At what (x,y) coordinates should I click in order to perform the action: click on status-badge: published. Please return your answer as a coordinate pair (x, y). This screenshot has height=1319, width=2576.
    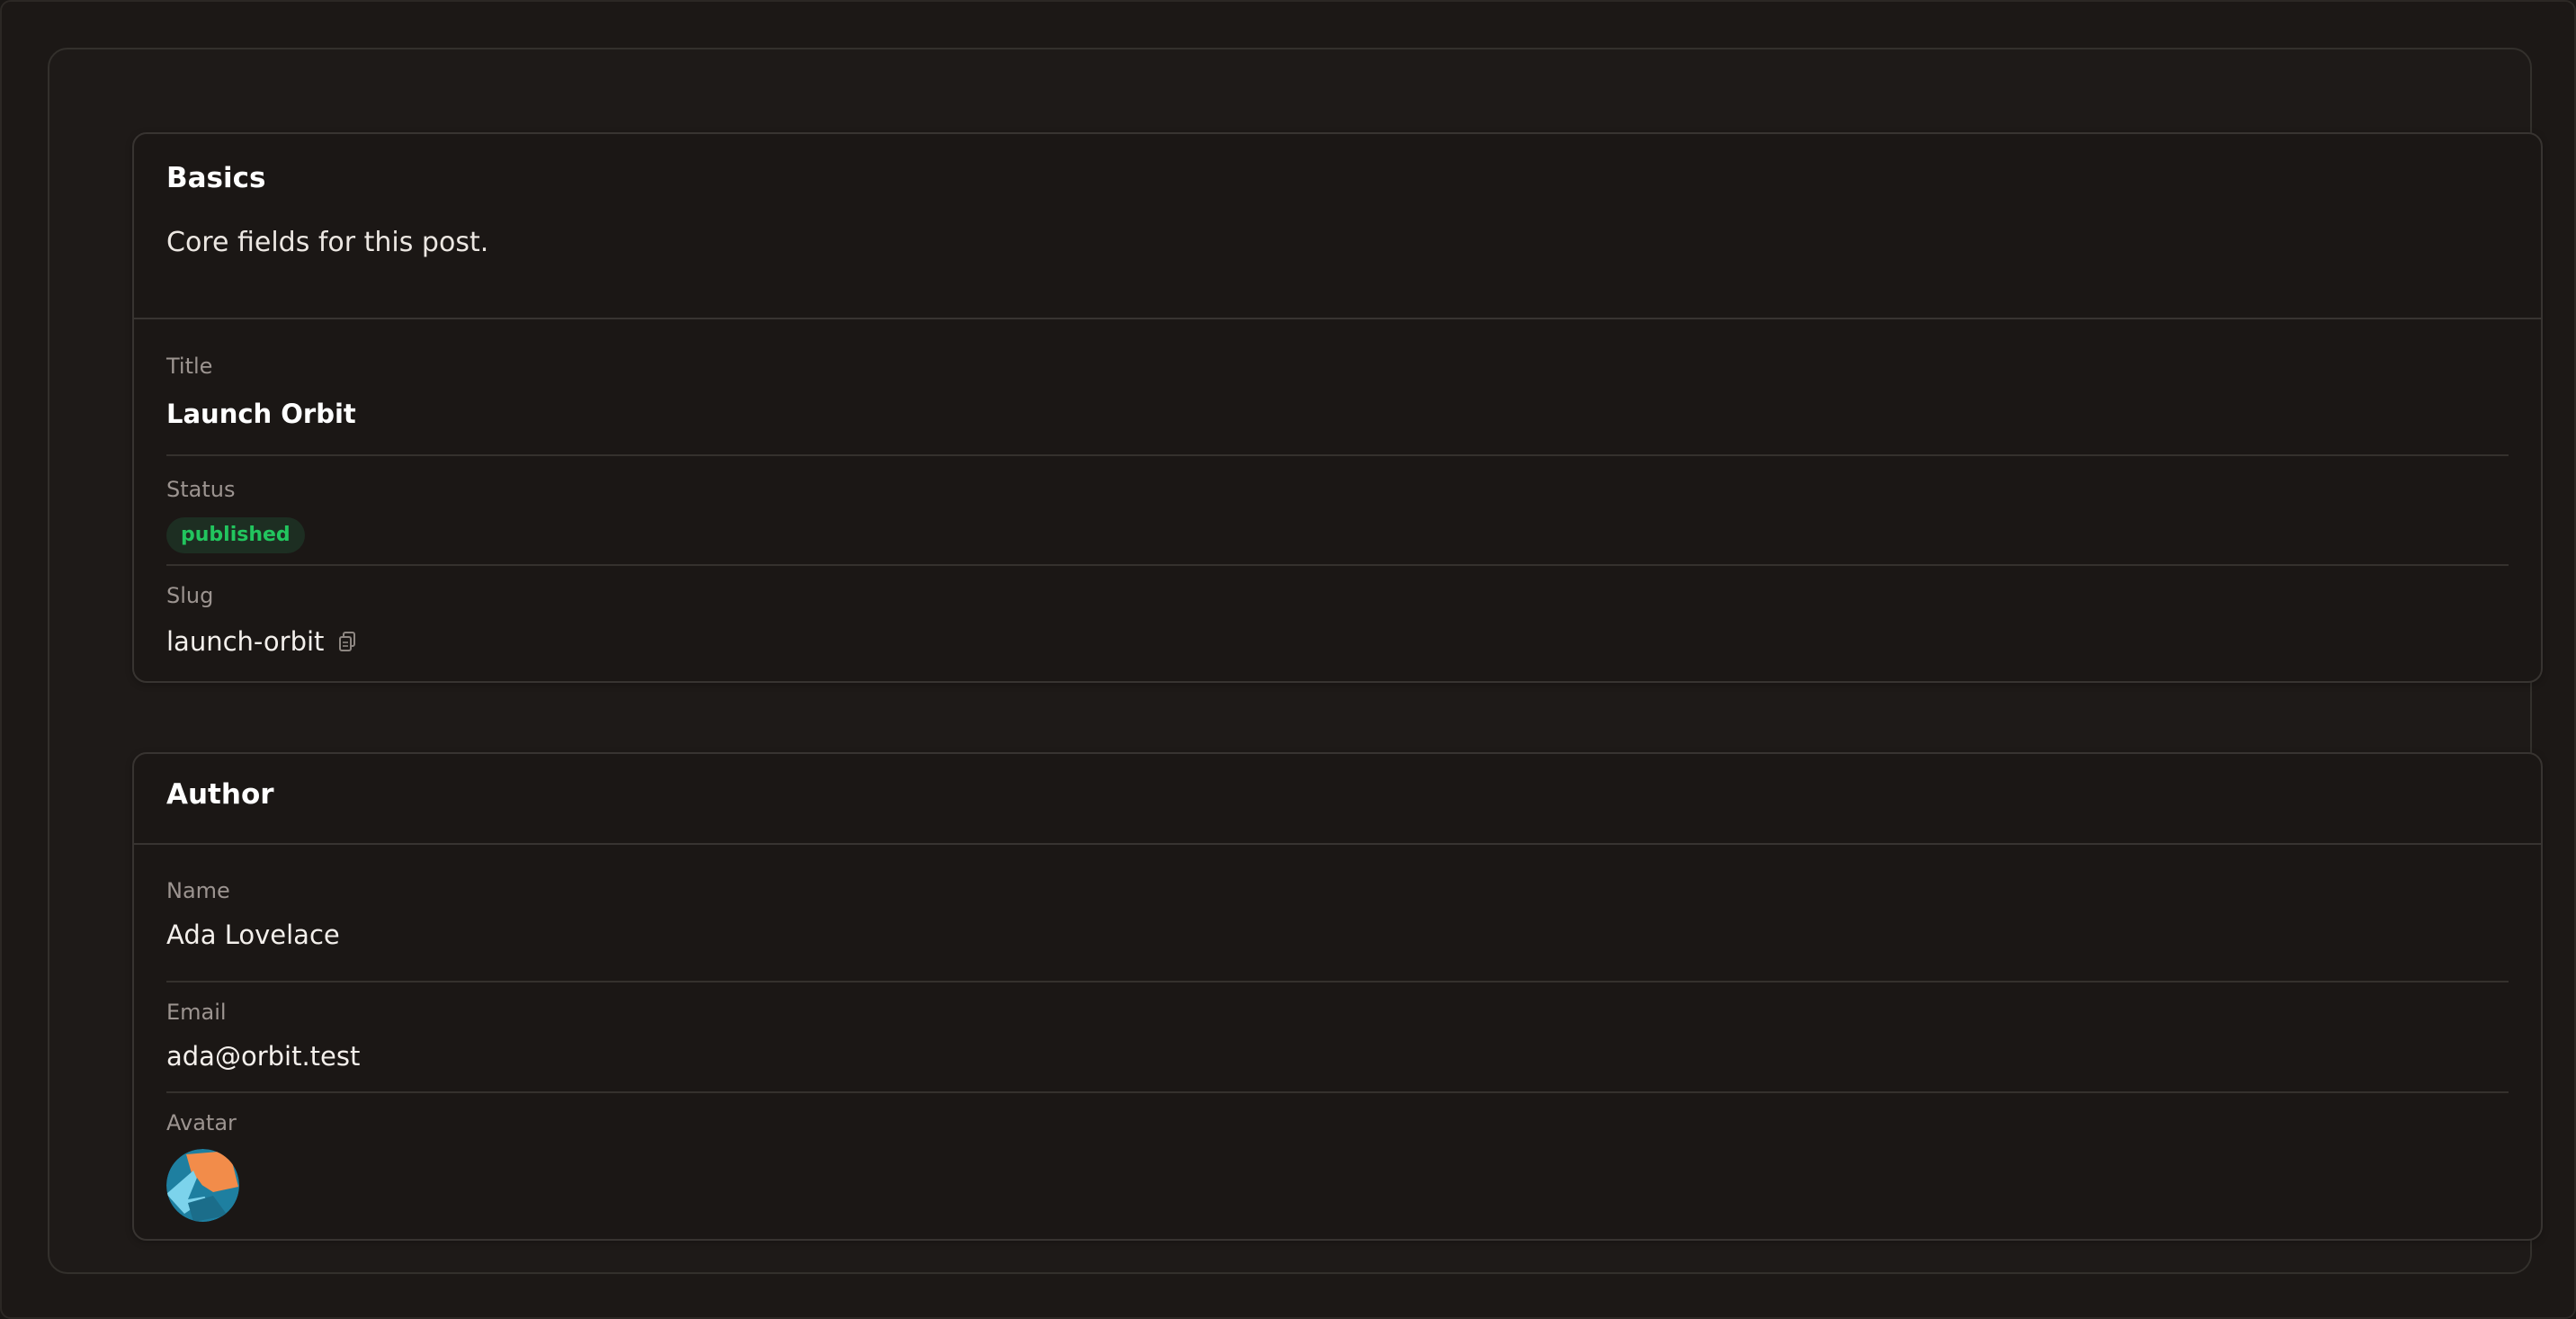
    Looking at the image, I should click on (235, 535).